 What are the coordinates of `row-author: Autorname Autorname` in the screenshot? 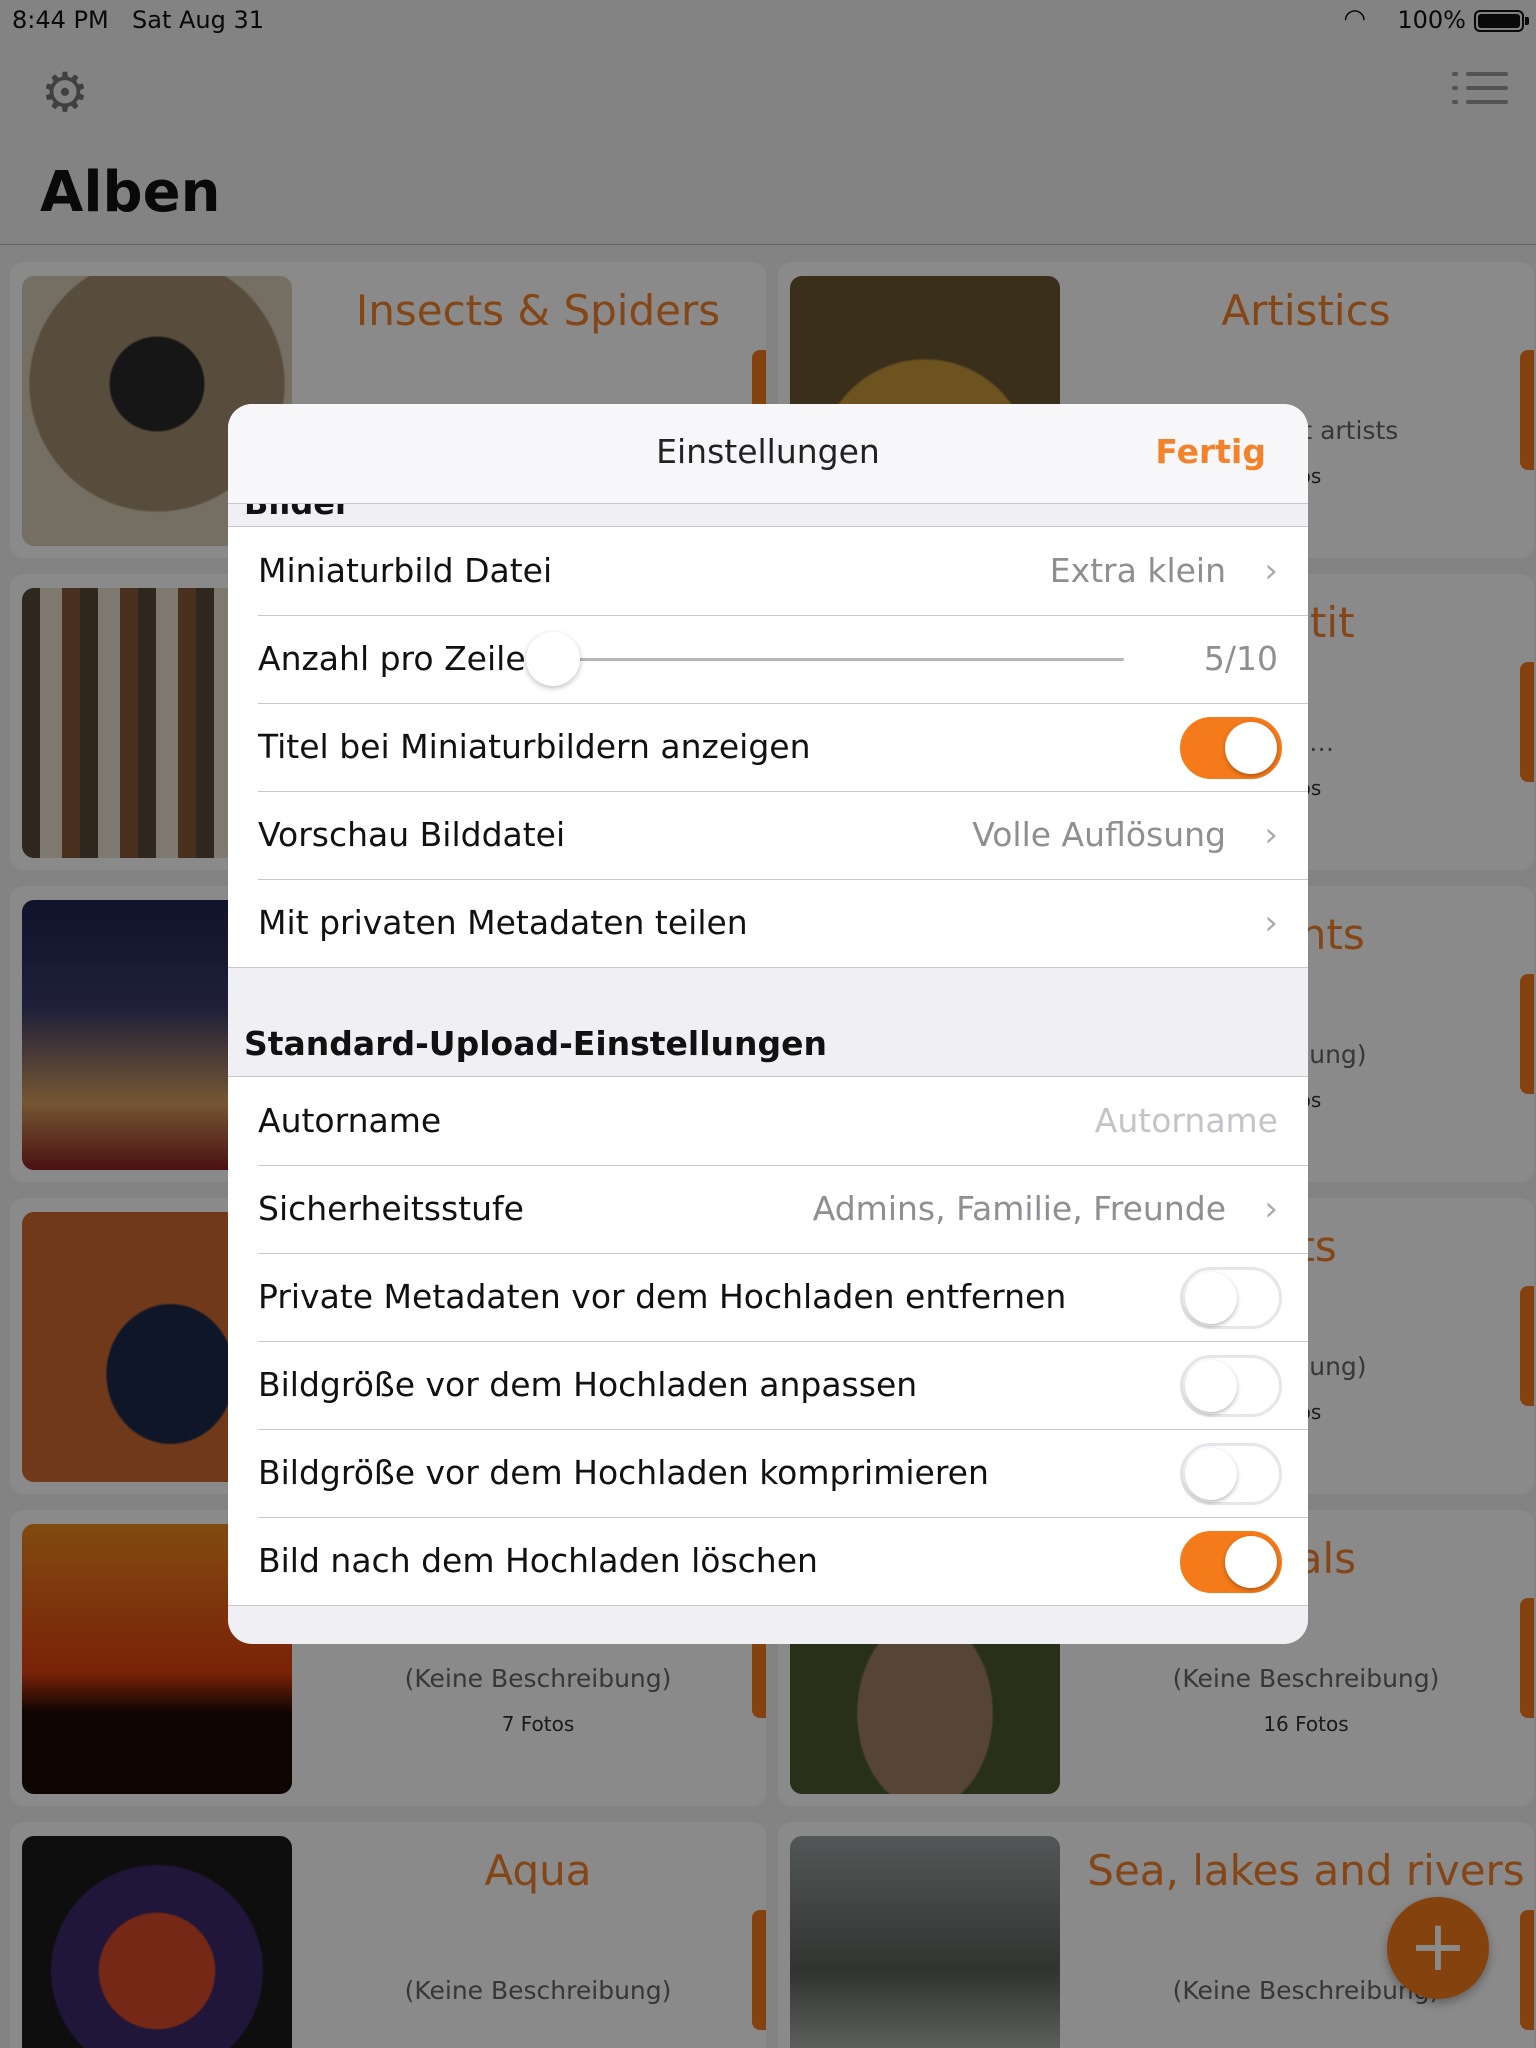 It's located at (768, 1121).